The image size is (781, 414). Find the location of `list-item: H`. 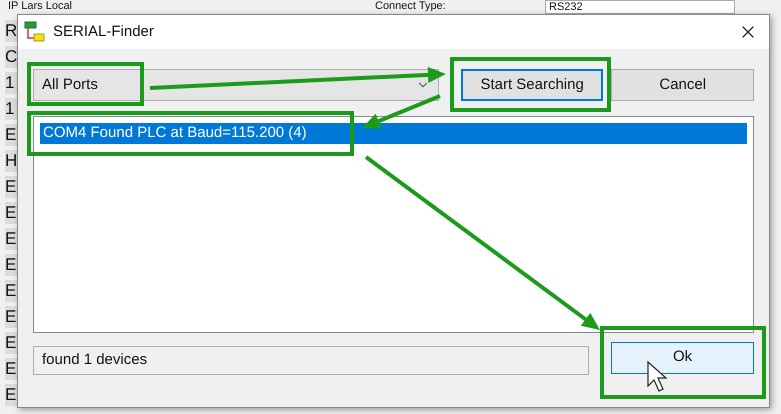

list-item: H is located at coordinates (11, 161).